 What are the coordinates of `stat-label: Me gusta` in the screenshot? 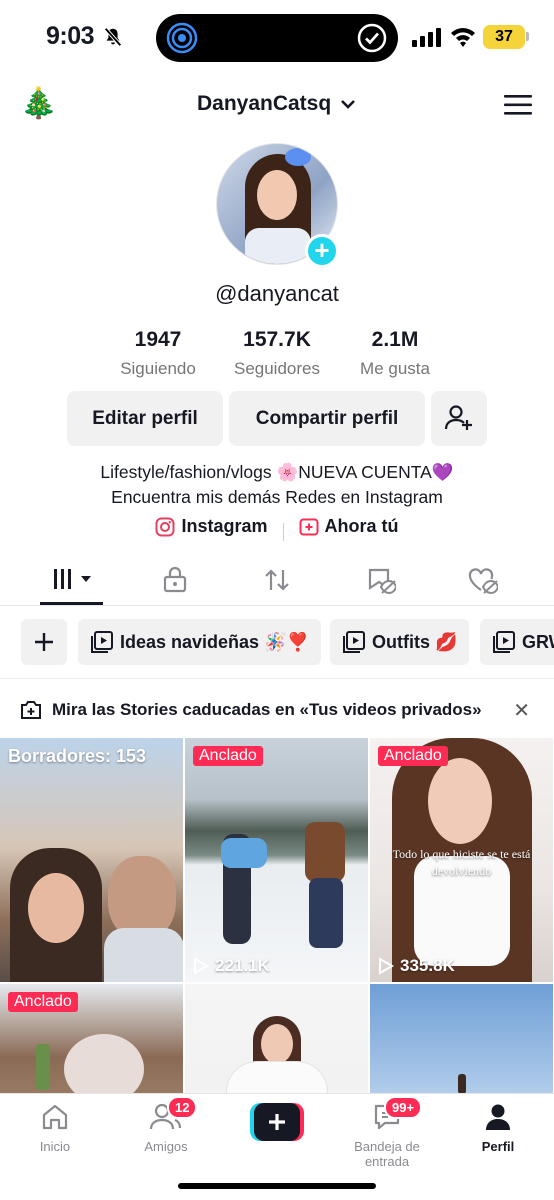 It's located at (395, 368).